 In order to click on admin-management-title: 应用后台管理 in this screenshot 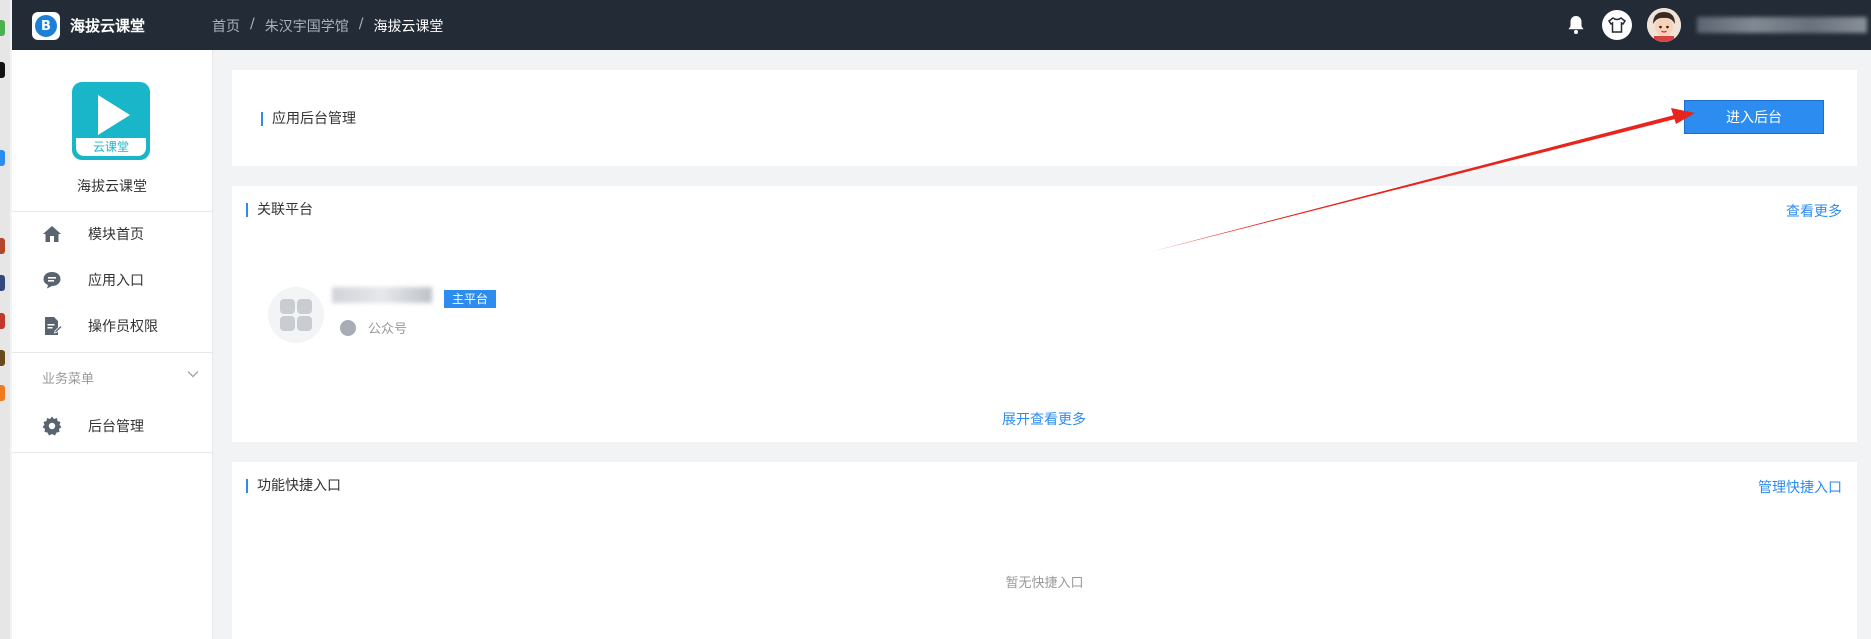, I will do `click(308, 119)`.